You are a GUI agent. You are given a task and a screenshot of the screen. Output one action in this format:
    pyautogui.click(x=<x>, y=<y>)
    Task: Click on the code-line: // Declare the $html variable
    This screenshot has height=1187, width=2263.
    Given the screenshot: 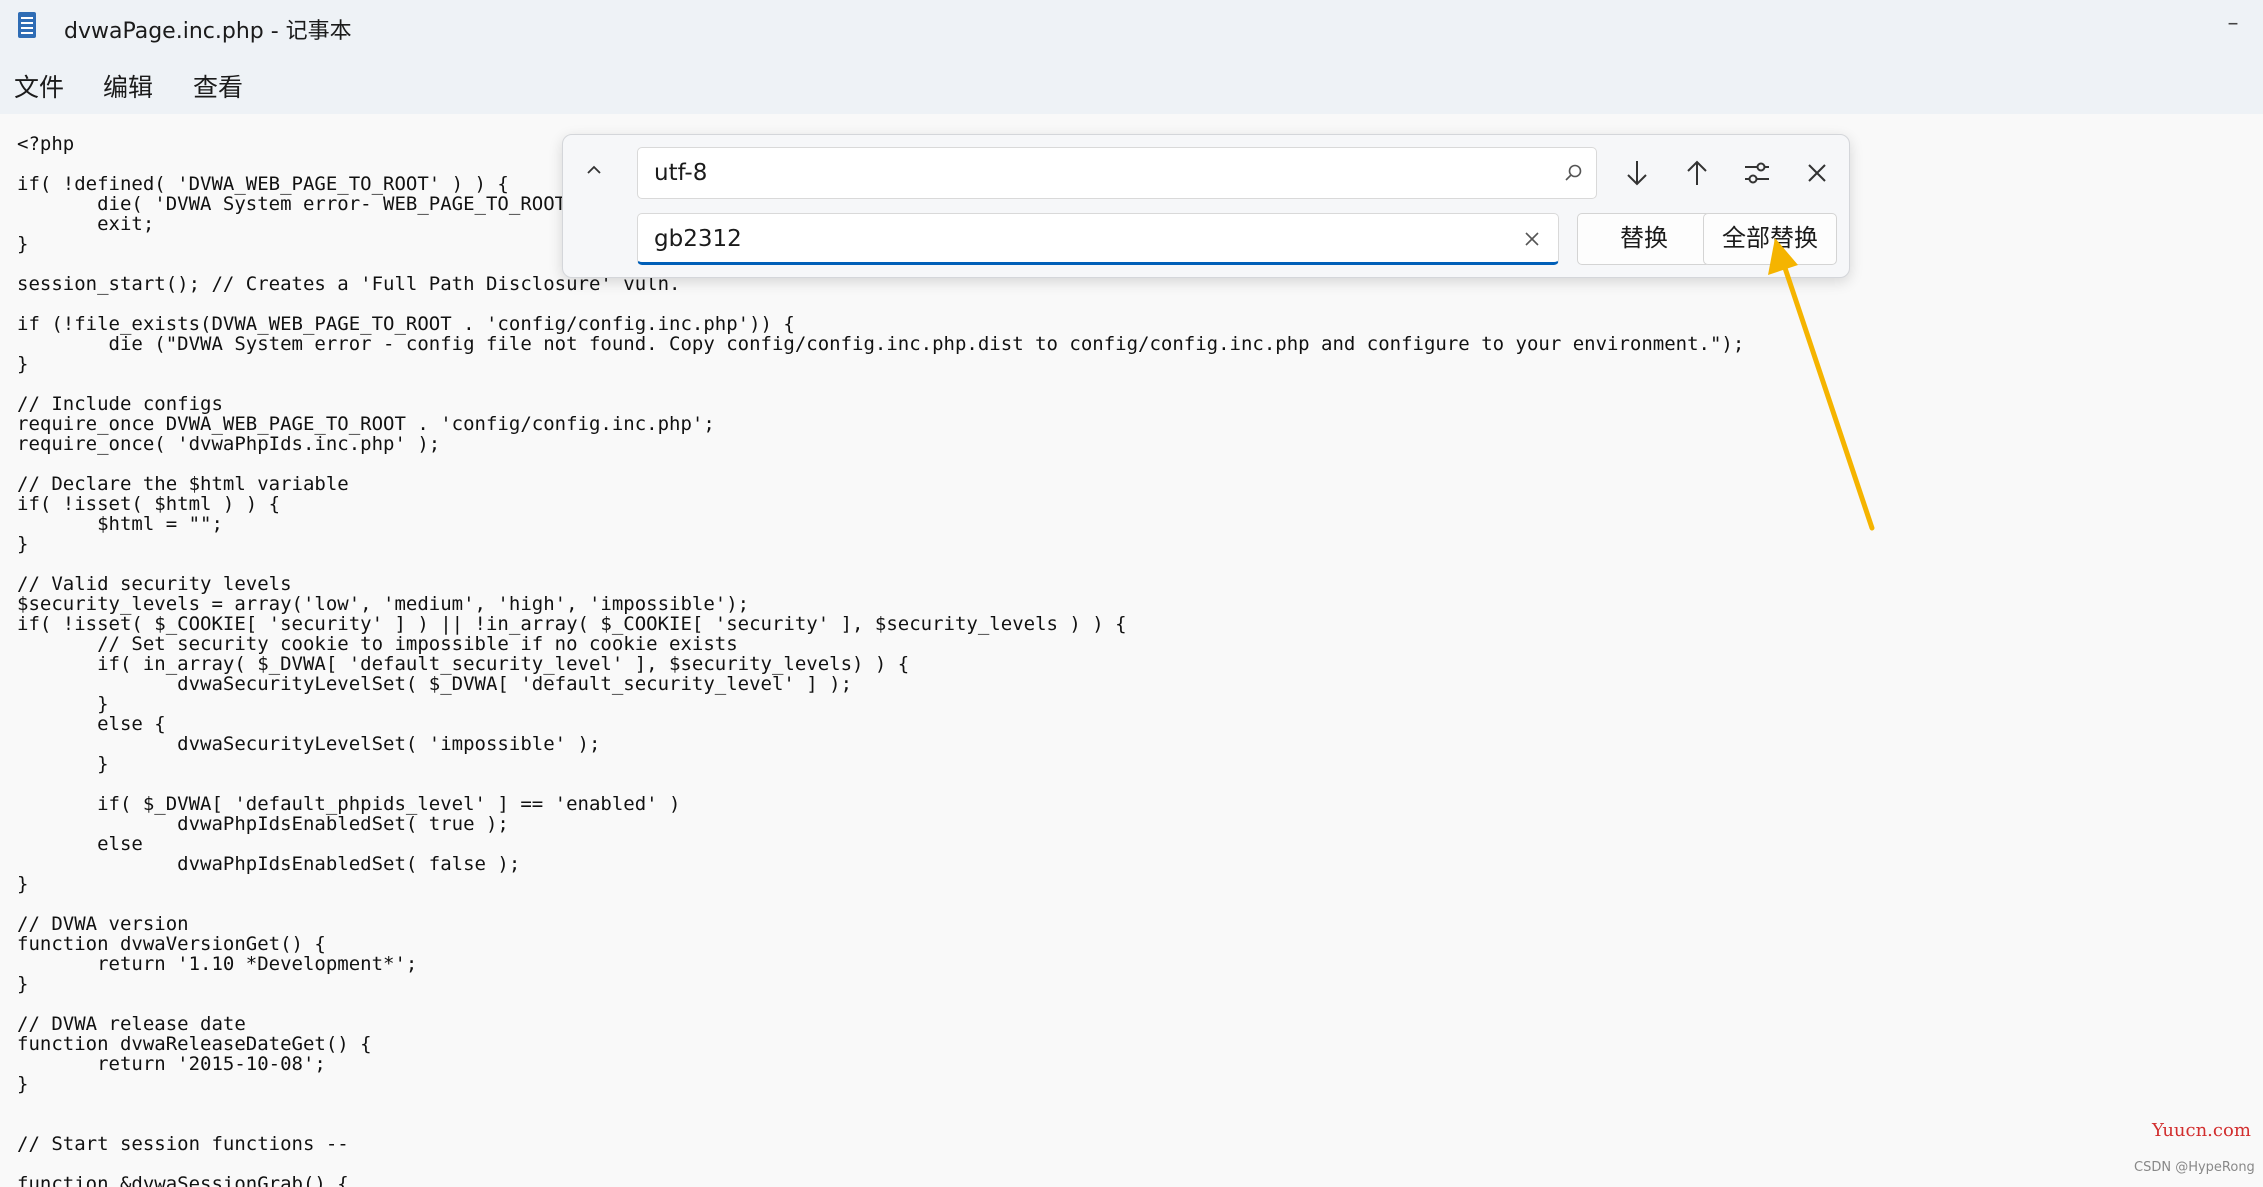 What is the action you would take?
    pyautogui.click(x=183, y=484)
    